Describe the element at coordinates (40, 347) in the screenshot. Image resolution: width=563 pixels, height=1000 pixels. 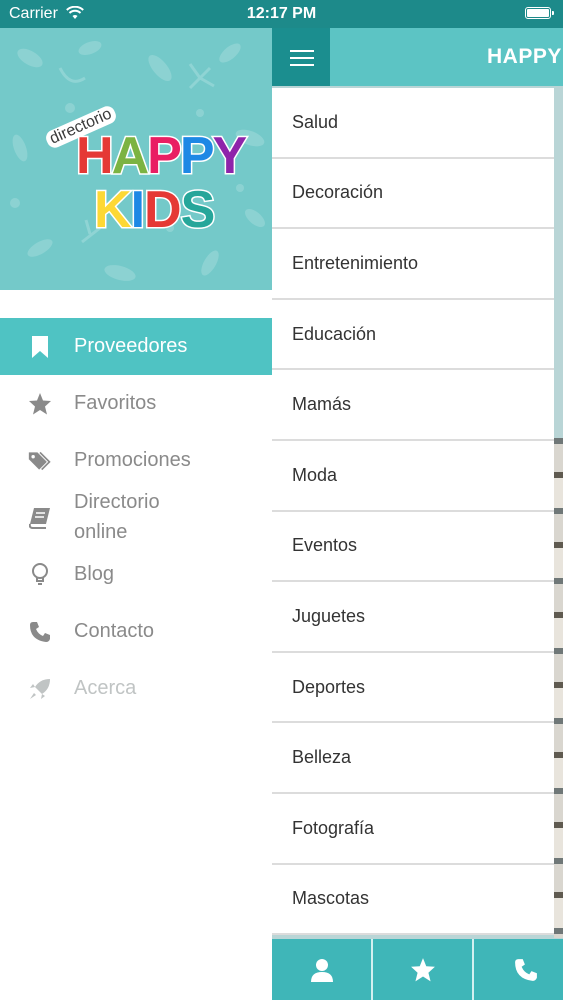
I see `bookmark-icon` at that location.